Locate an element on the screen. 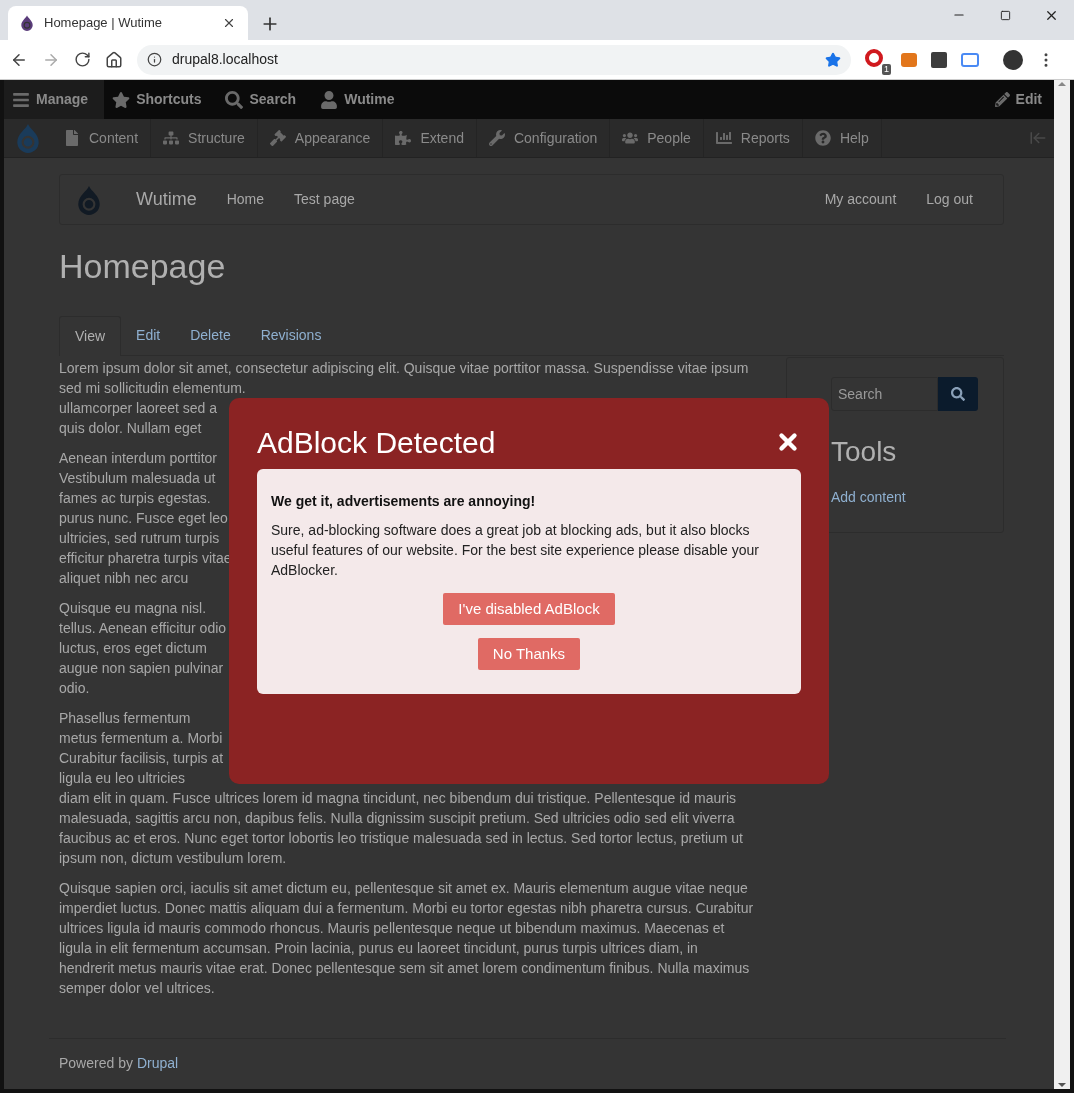 The height and width of the screenshot is (1093, 1074). footer-text: Powered by is located at coordinates (96, 1063).